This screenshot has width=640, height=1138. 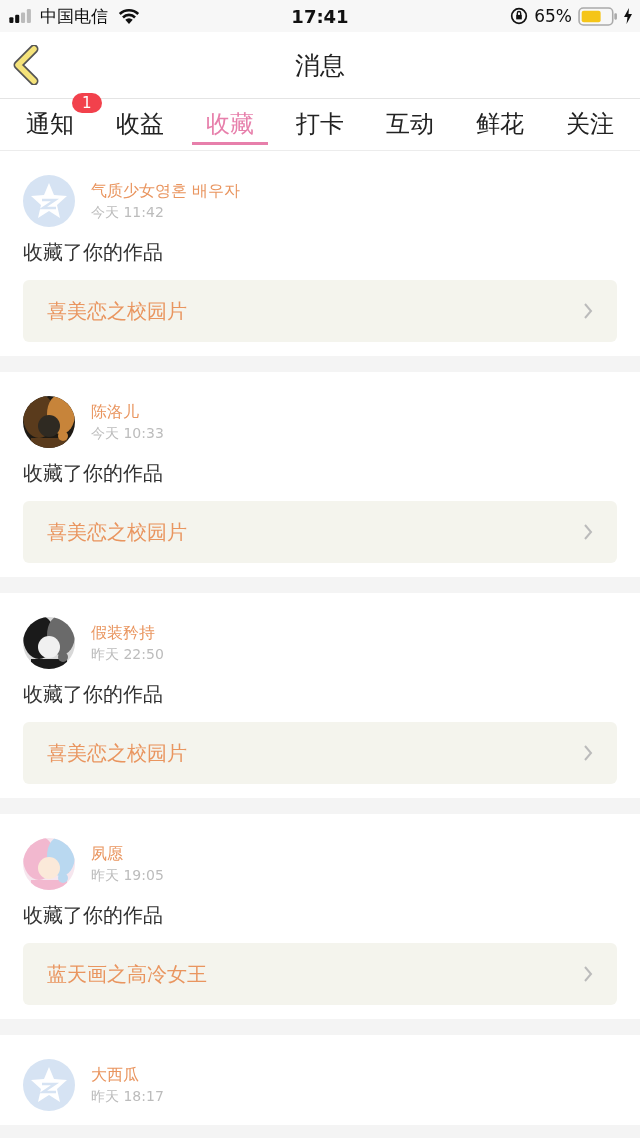 I want to click on message-time: 昨天 19:05, so click(x=127, y=875).